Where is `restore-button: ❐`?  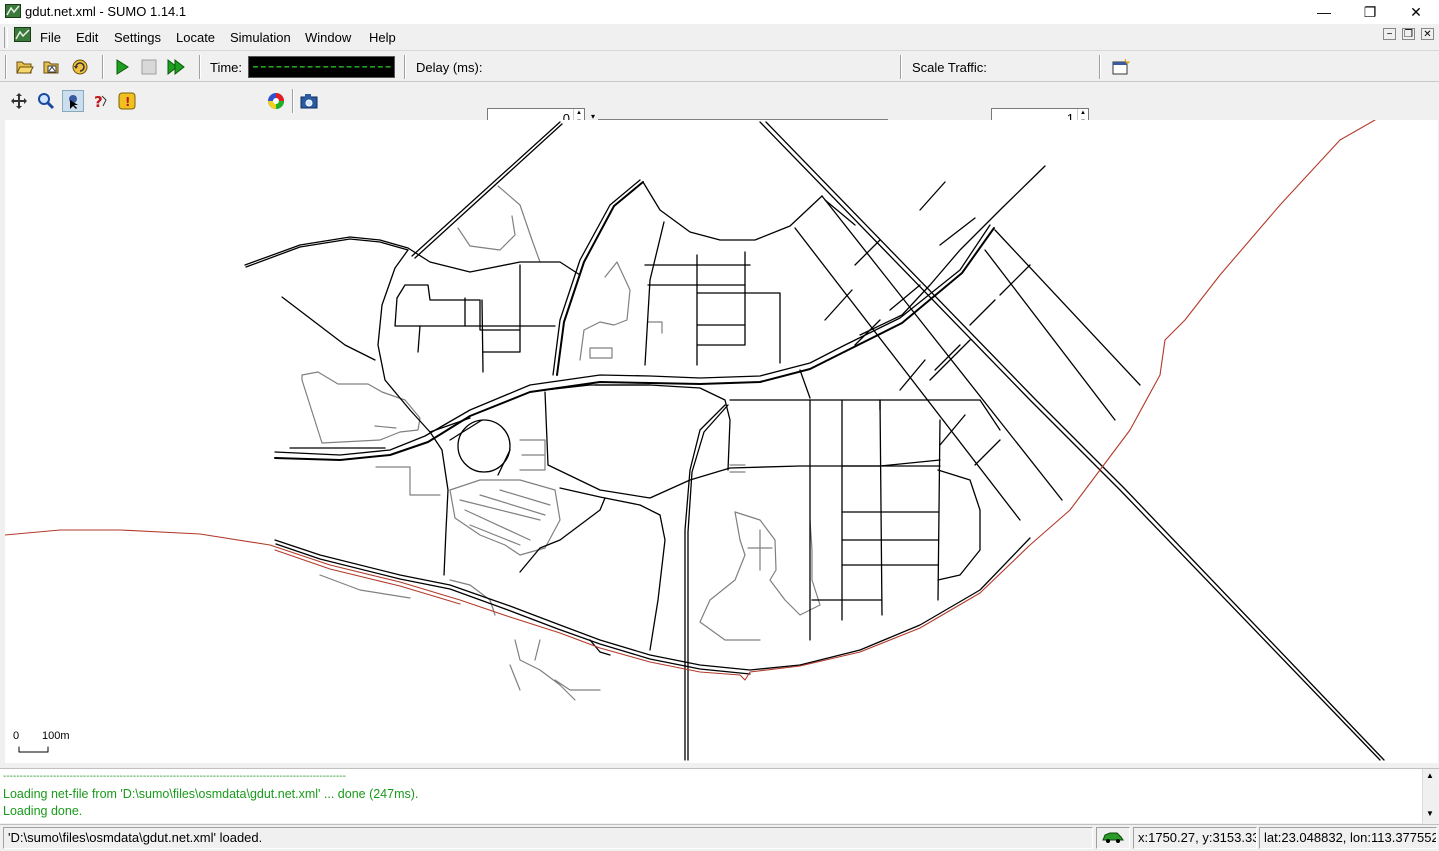
restore-button: ❐ is located at coordinates (1370, 12).